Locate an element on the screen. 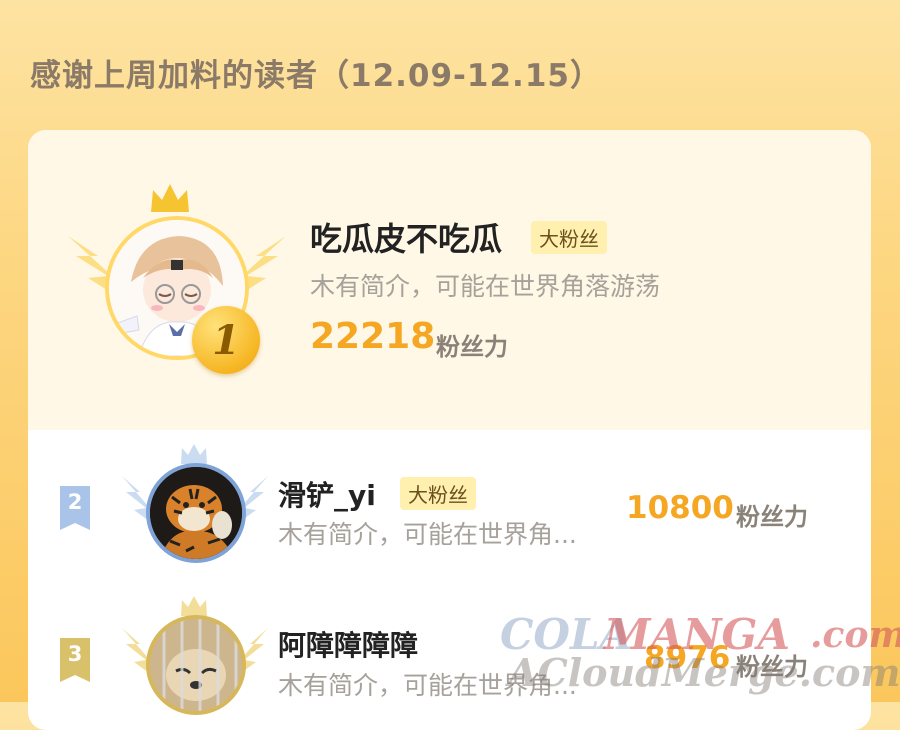  fan-power-score: 10800 is located at coordinates (680, 508).